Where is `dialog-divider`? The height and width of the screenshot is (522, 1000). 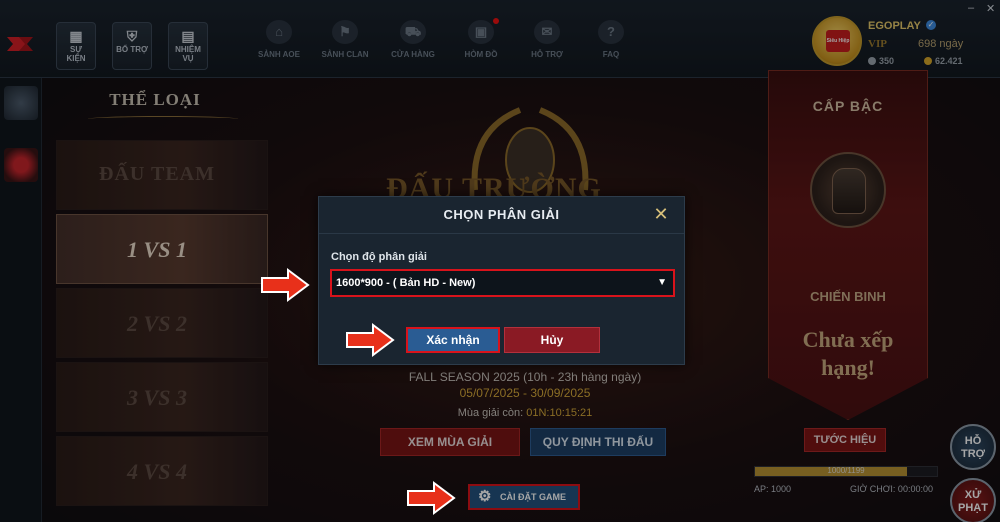
dialog-divider is located at coordinates (501, 233).